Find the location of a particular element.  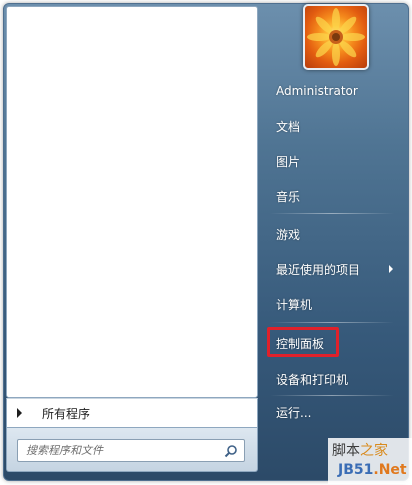

search-box is located at coordinates (131, 450).